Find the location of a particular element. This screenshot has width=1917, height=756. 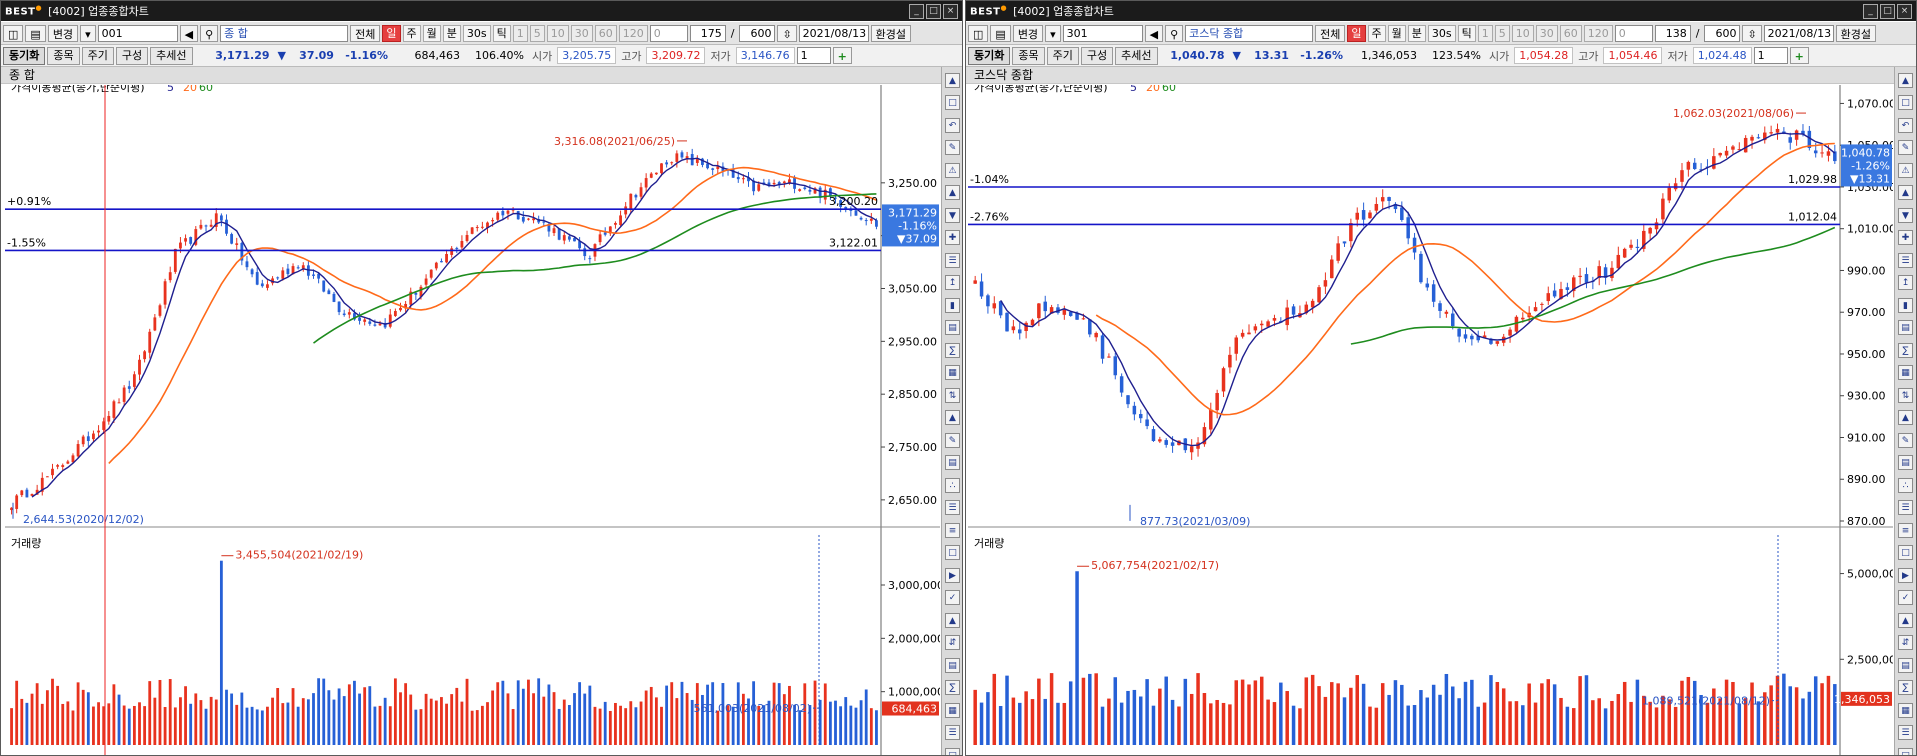

code-input: 001 is located at coordinates (137, 33).